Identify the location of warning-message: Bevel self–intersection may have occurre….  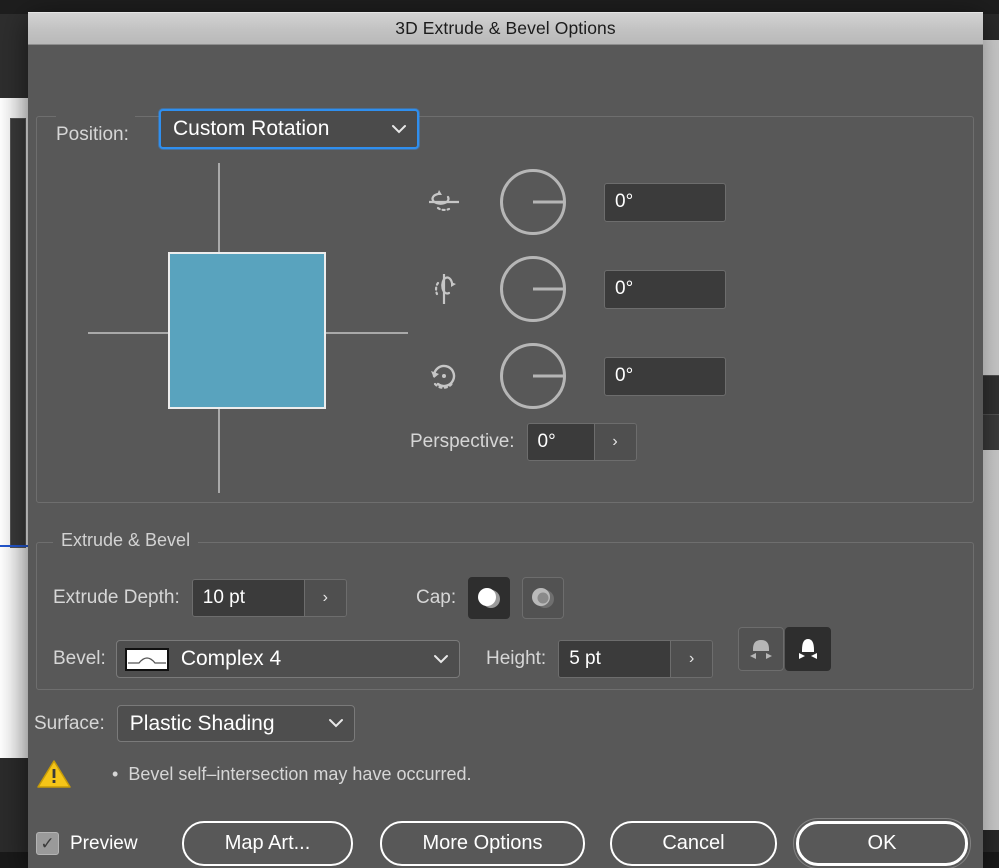
(300, 773).